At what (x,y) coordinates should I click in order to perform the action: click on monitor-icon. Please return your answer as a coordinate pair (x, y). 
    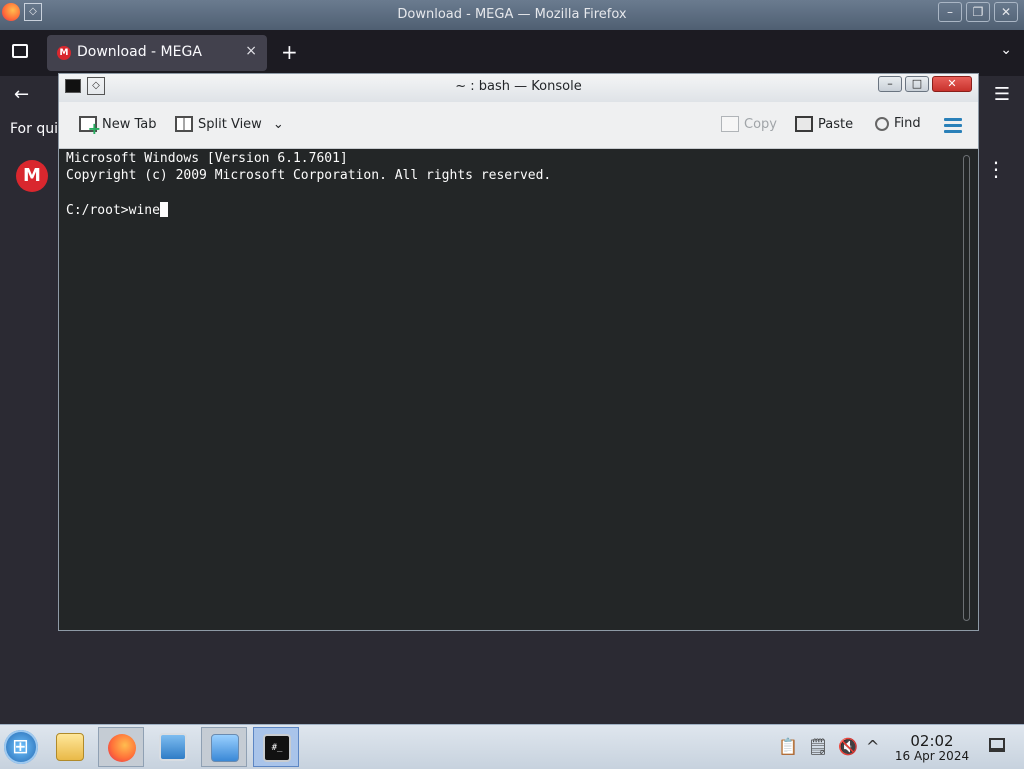
    Looking at the image, I should click on (173, 747).